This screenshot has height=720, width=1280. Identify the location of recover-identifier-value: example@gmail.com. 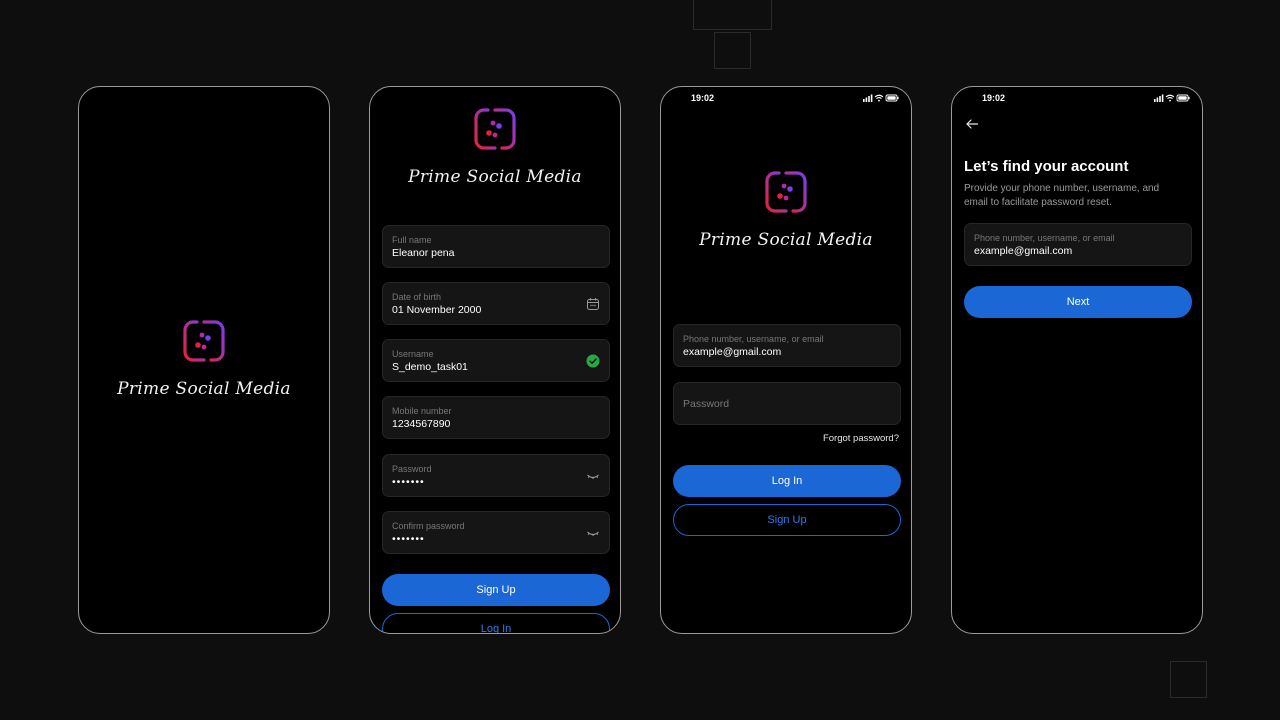
(1023, 251).